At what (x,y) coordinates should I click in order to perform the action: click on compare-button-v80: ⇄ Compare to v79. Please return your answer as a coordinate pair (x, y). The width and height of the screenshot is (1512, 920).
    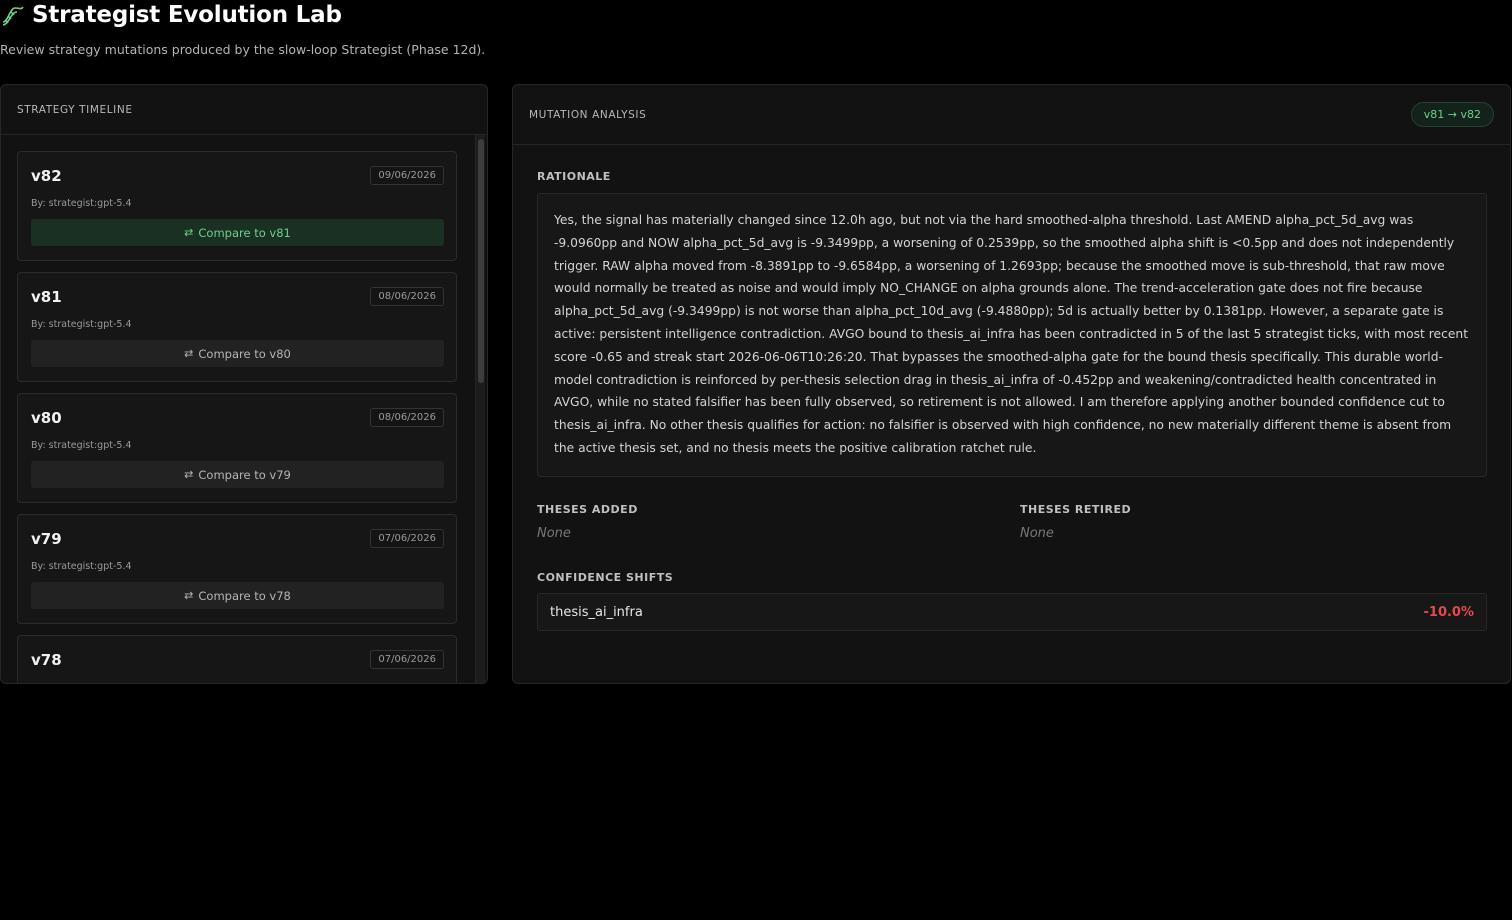
    Looking at the image, I should click on (237, 474).